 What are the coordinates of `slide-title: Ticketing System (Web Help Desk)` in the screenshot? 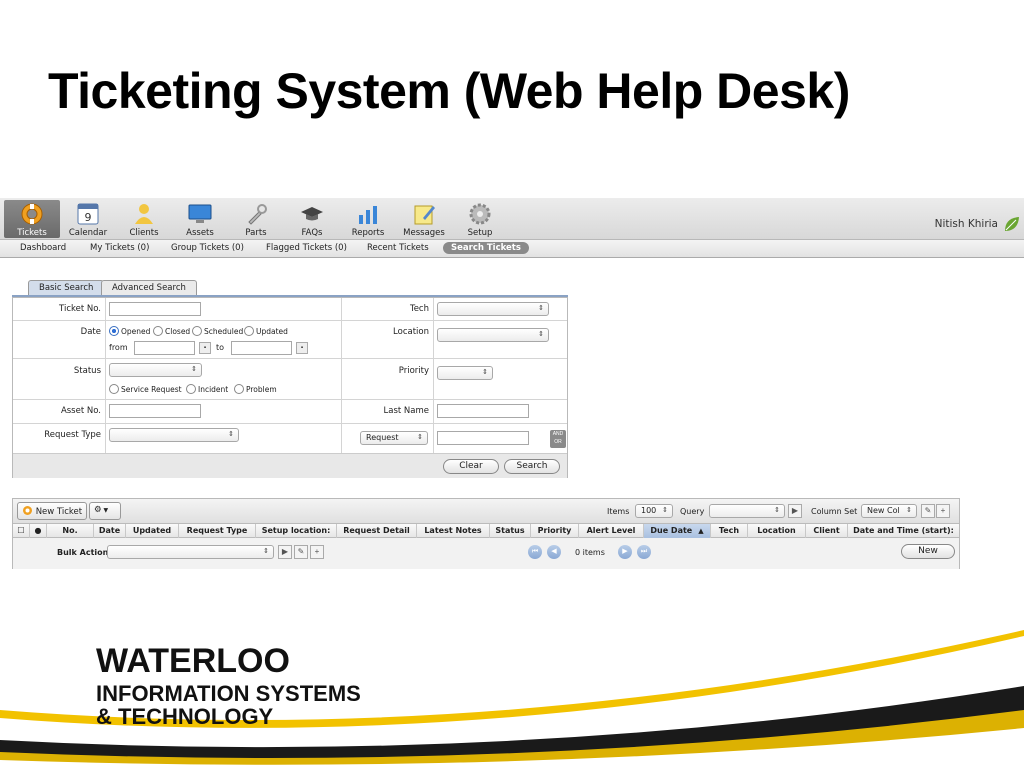 It's located at (449, 91).